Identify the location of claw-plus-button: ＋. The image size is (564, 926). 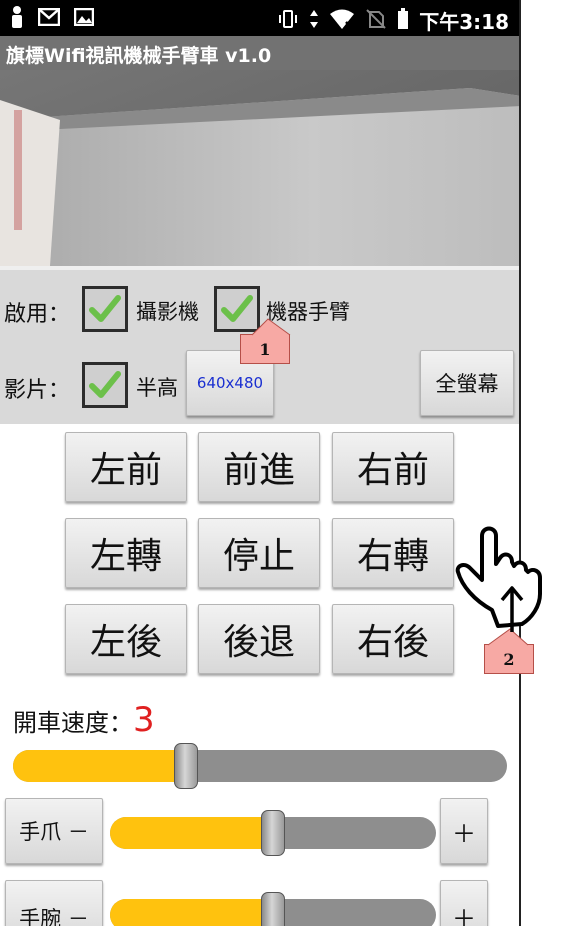
(464, 831).